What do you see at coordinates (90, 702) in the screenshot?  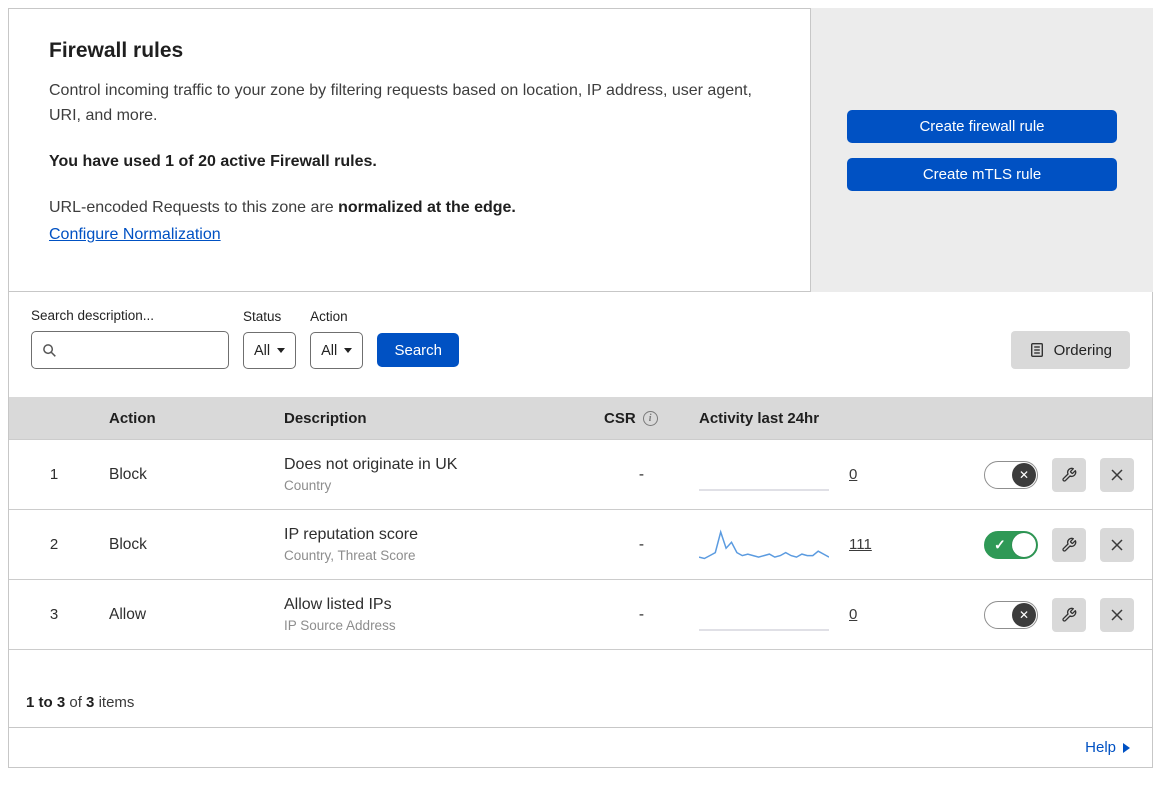 I see `footer-total: 3` at bounding box center [90, 702].